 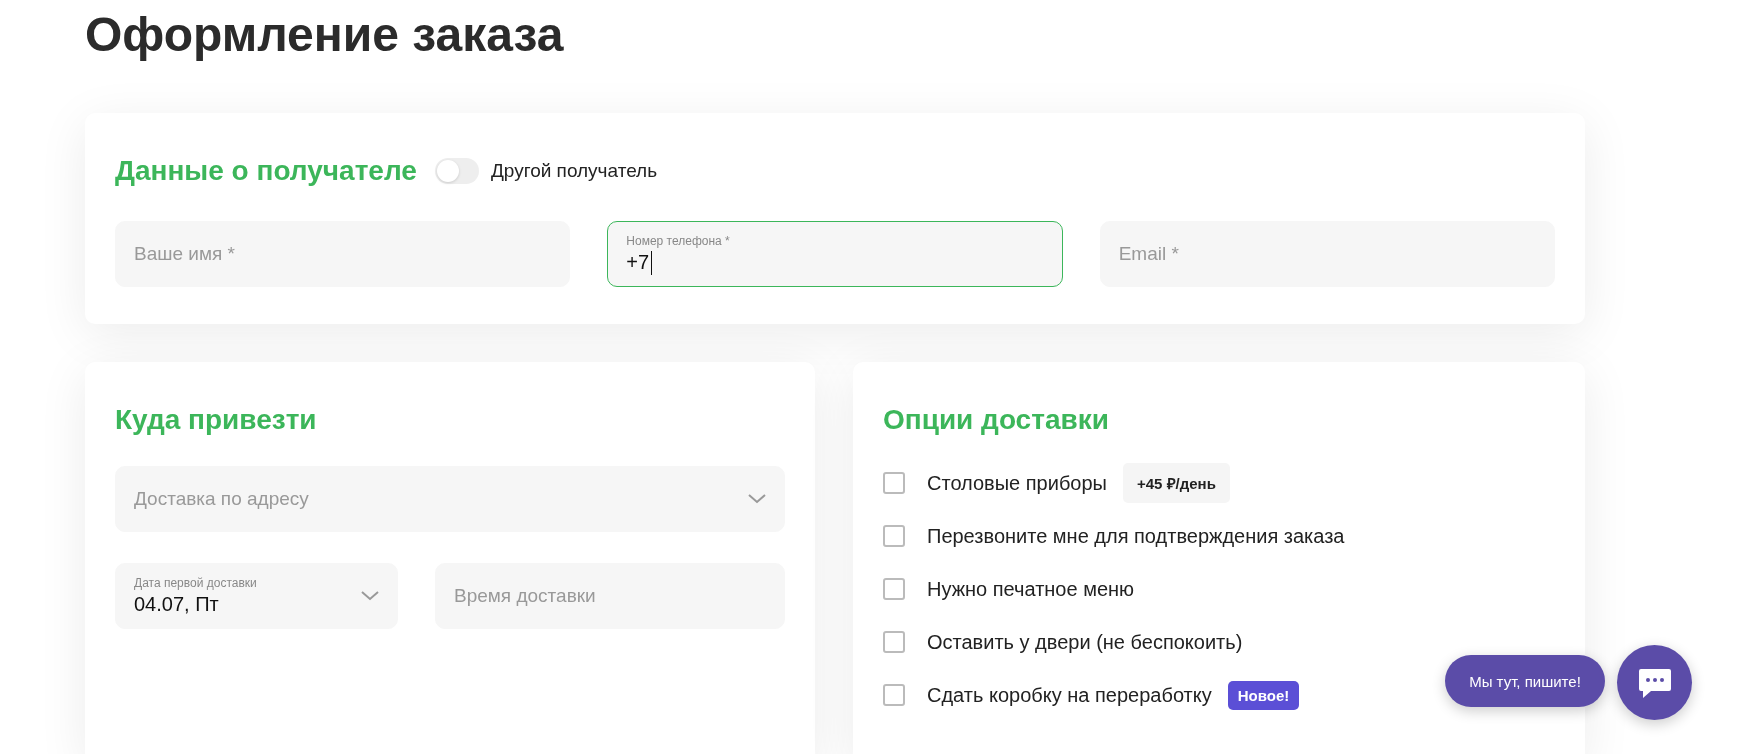 I want to click on field-placeholder: Доставка по адресу, so click(x=221, y=499).